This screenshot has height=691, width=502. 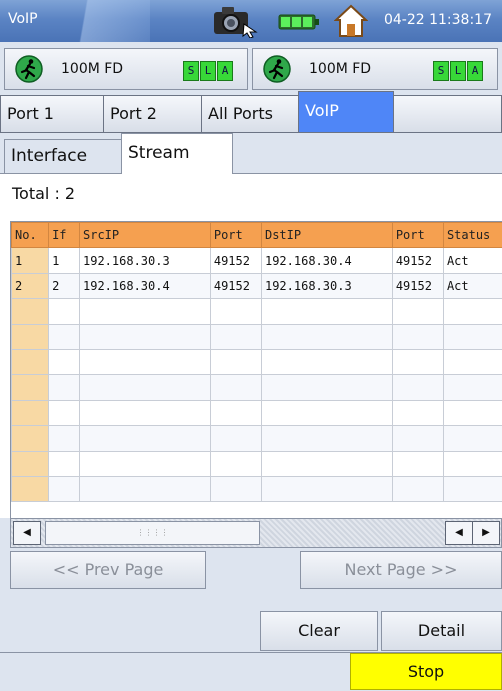 I want to click on prev-page-button: << Prev Page, so click(x=108, y=570).